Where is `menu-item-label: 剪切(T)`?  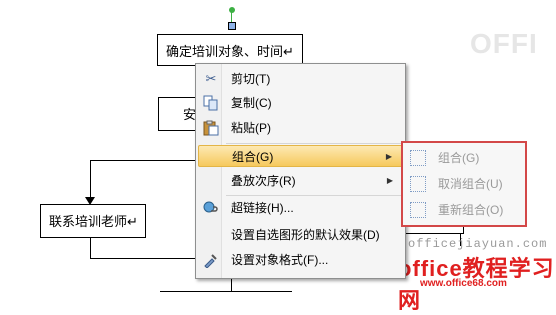
menu-item-label: 剪切(T) is located at coordinates (251, 79).